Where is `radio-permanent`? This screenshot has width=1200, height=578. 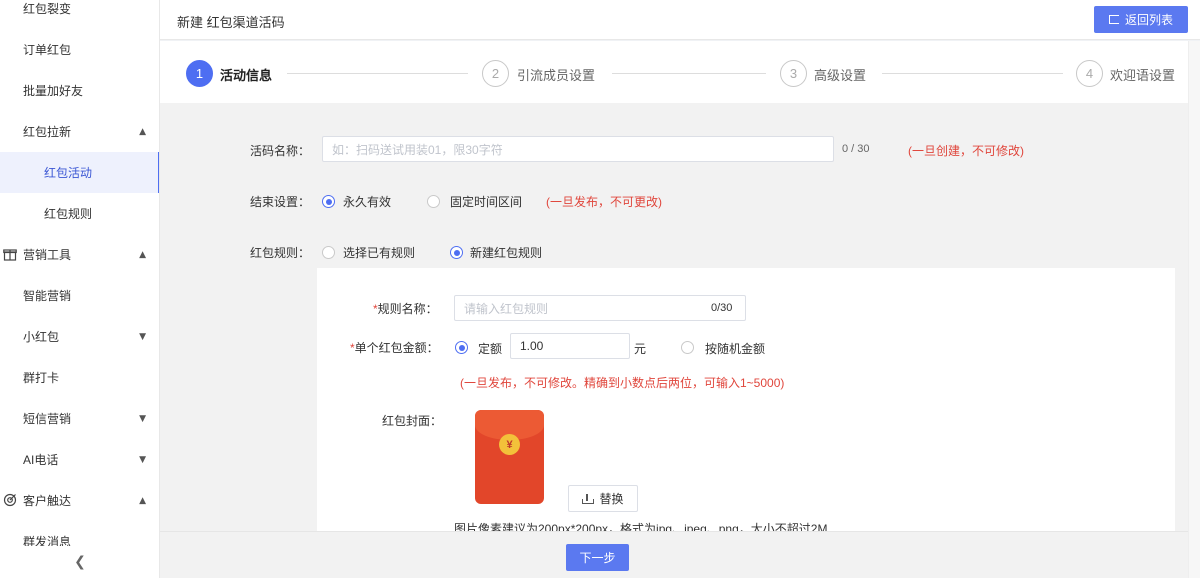
radio-permanent is located at coordinates (328, 201).